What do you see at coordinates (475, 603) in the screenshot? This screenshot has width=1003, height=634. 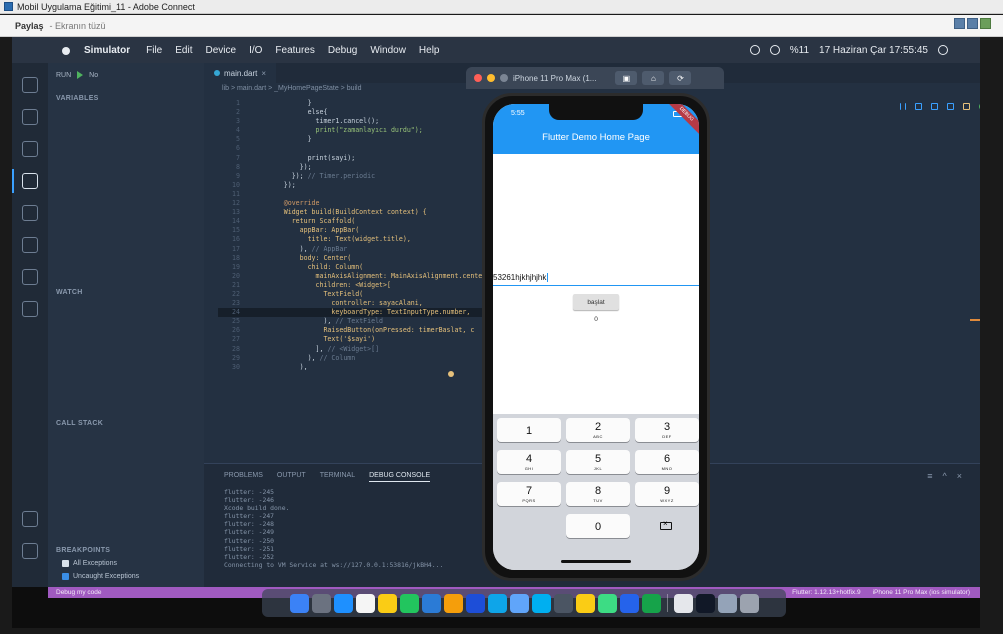 I see `xcode-icon` at bounding box center [475, 603].